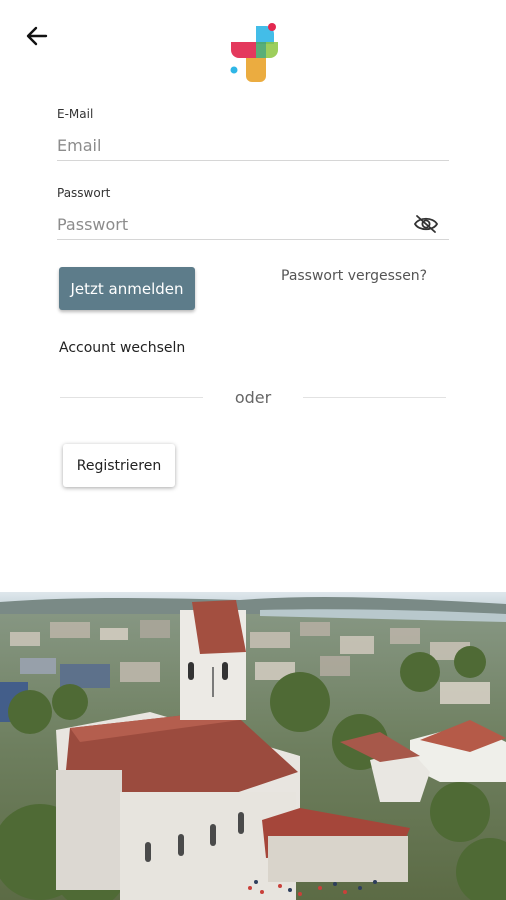  What do you see at coordinates (253, 224) in the screenshot?
I see `password-field` at bounding box center [253, 224].